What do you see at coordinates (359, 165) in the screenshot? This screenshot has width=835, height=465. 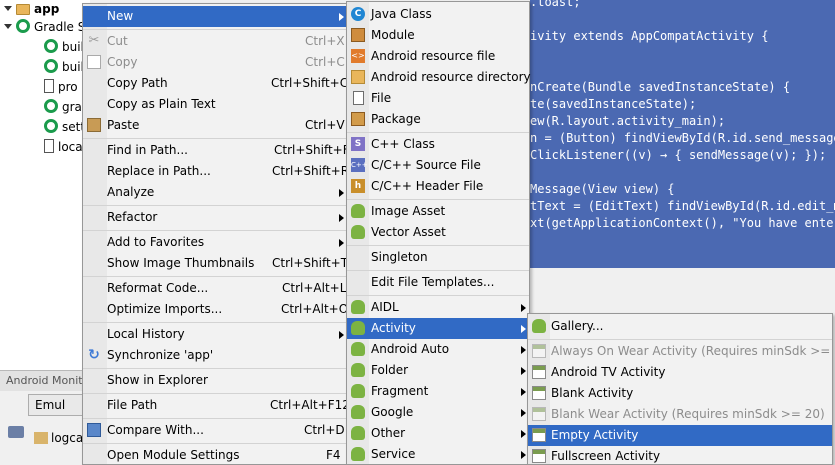 I see `c-source-icon: C++` at bounding box center [359, 165].